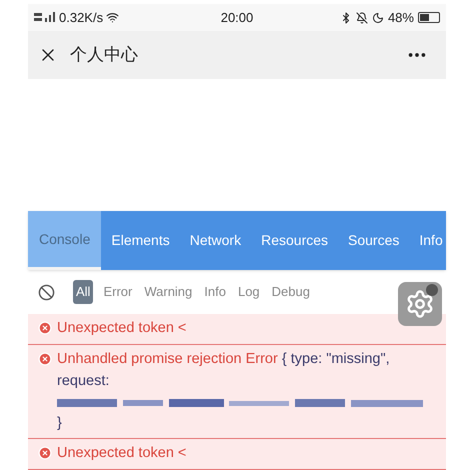 The width and height of the screenshot is (474, 470). Describe the element at coordinates (224, 370) in the screenshot. I see `error-message: Unhandled promise rejection Error { type: "missing", request:` at that location.